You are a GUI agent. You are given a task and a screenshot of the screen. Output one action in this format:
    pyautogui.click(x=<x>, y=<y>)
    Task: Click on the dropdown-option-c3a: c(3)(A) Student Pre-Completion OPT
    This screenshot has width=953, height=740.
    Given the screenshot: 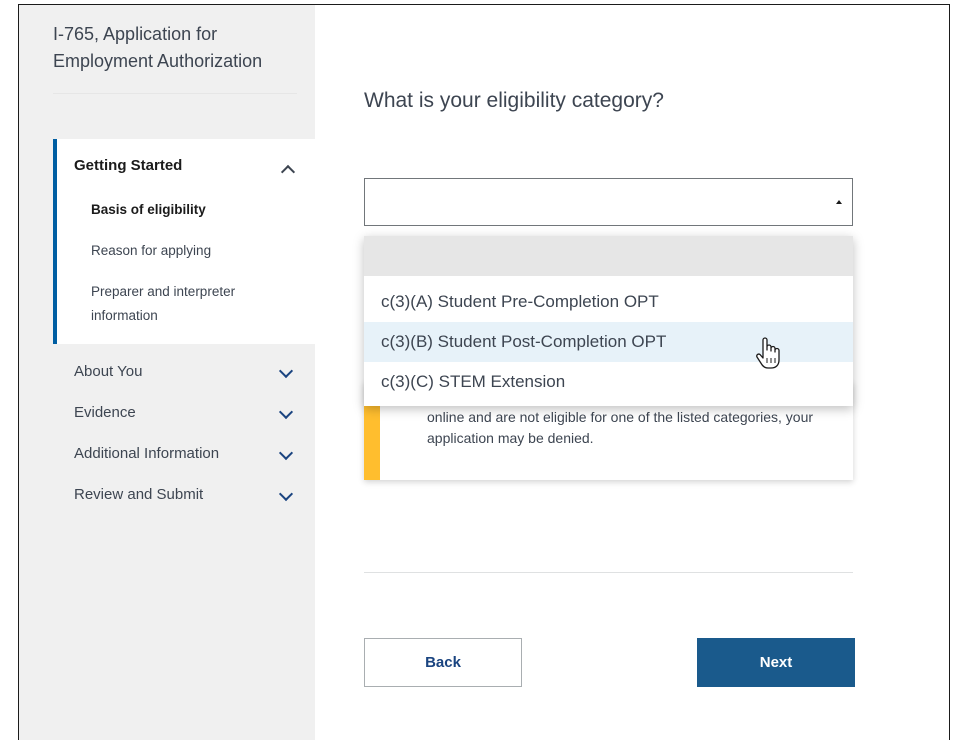 What is the action you would take?
    pyautogui.click(x=608, y=302)
    